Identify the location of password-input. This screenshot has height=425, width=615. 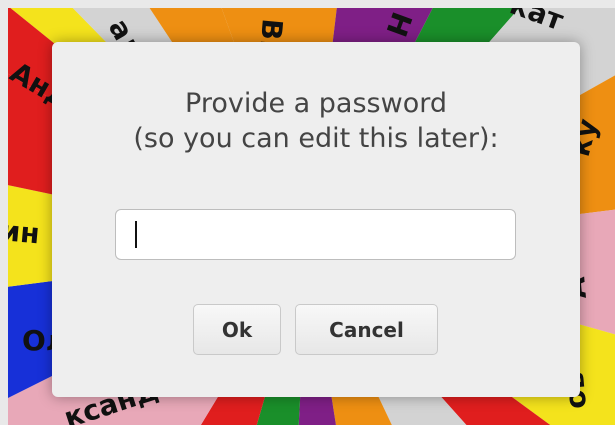
(315, 234).